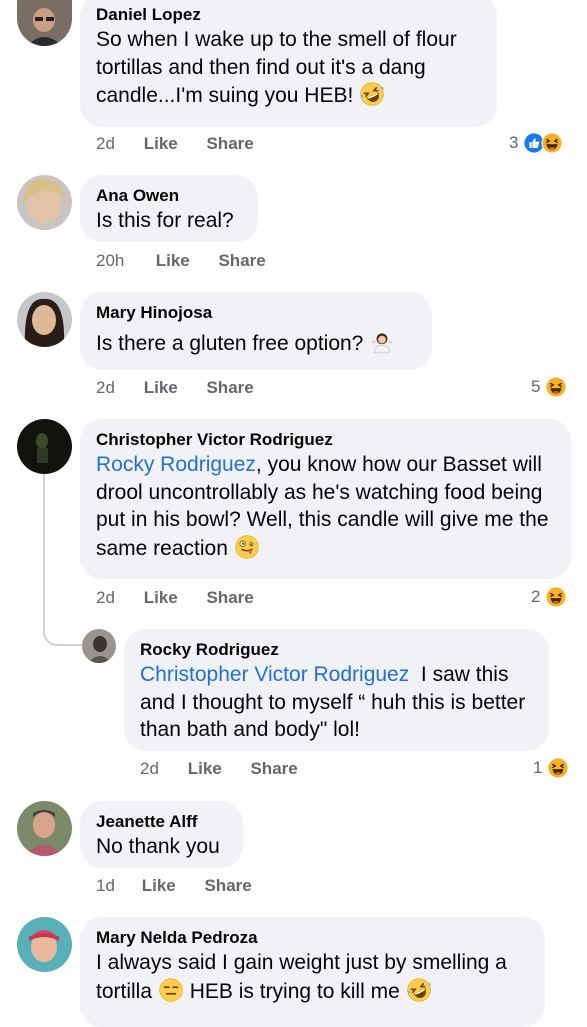  Describe the element at coordinates (247, 547) in the screenshot. I see `zany-face-emoji` at that location.